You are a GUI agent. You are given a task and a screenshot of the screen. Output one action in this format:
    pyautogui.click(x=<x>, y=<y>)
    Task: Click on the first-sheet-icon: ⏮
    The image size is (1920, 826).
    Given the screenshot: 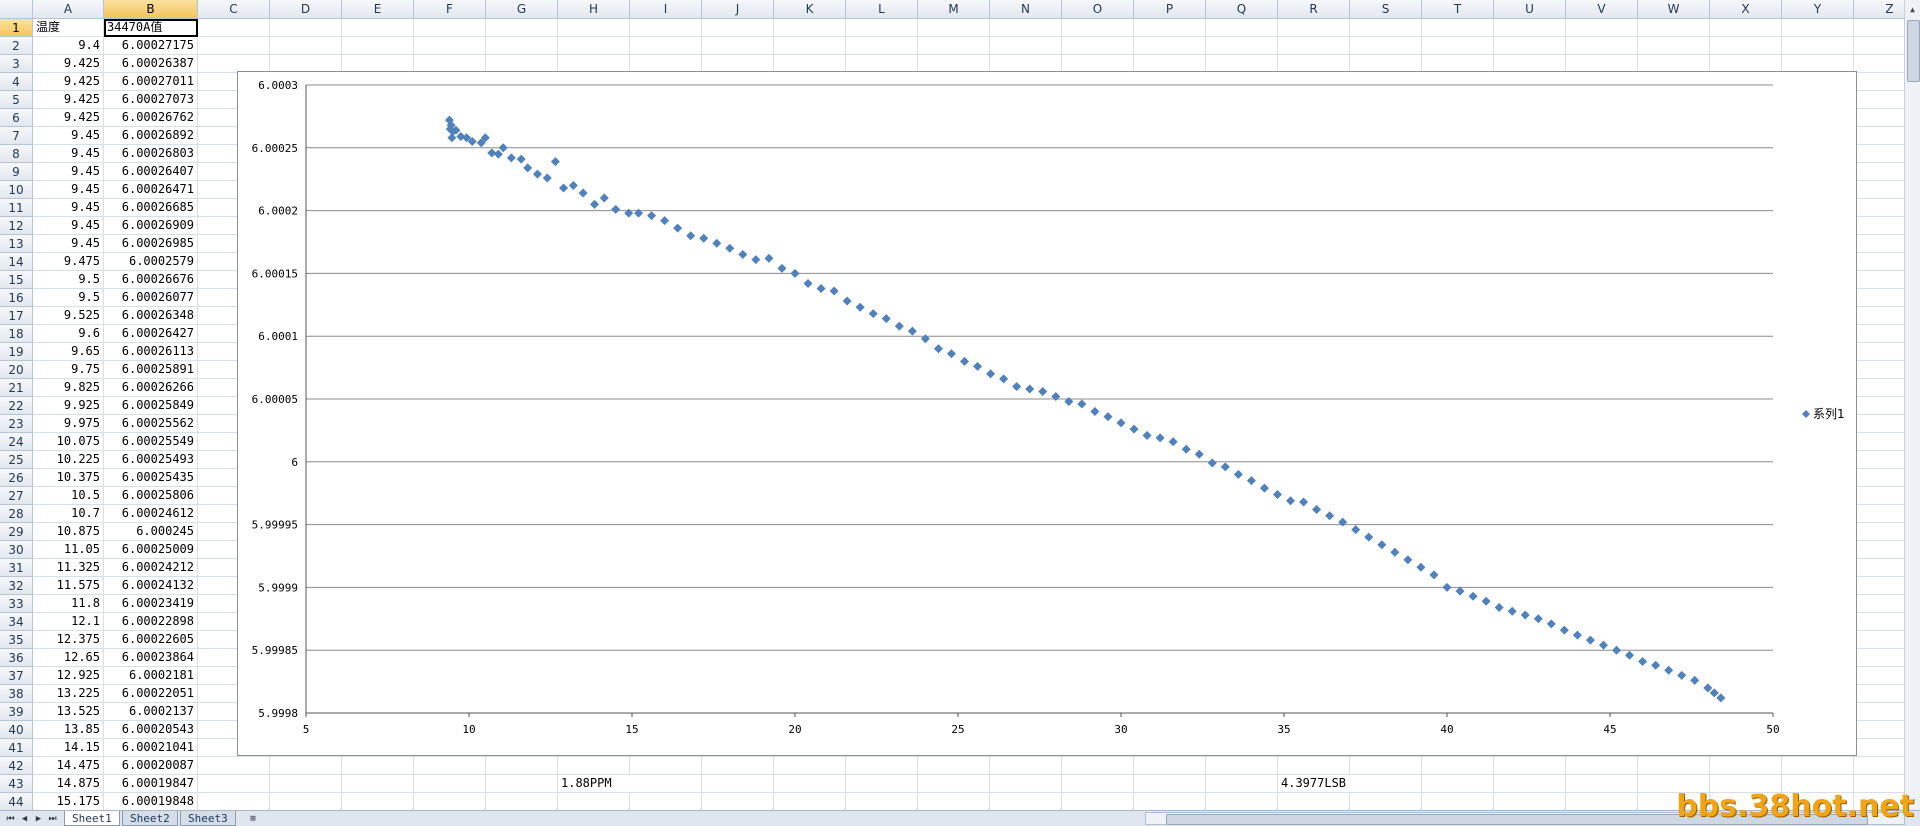 What is the action you would take?
    pyautogui.click(x=10, y=818)
    